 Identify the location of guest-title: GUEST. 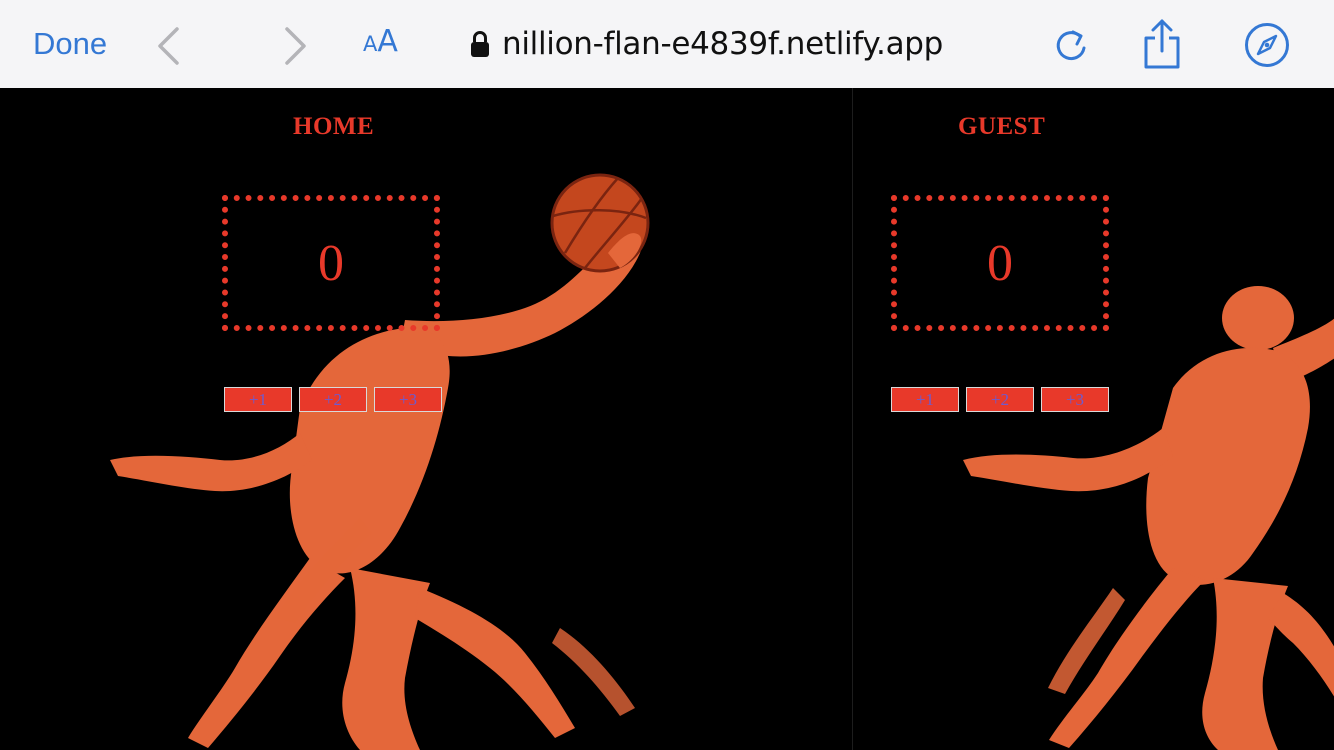
(1002, 126).